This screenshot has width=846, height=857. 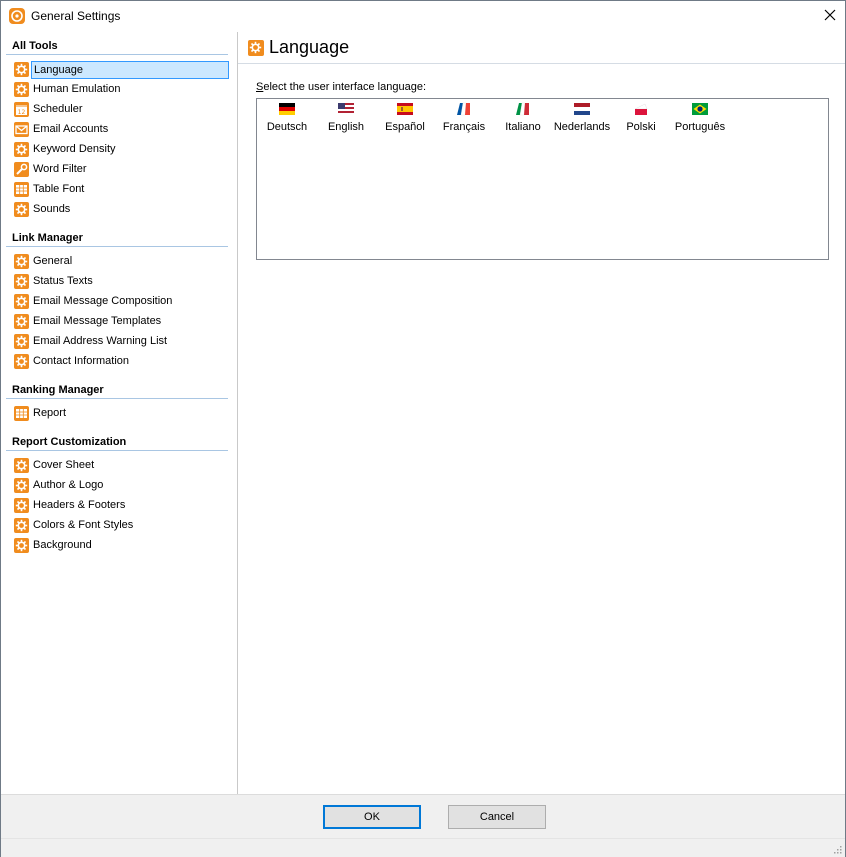 I want to click on sidebar-item-label: Colors & Font Styles, so click(x=83, y=525).